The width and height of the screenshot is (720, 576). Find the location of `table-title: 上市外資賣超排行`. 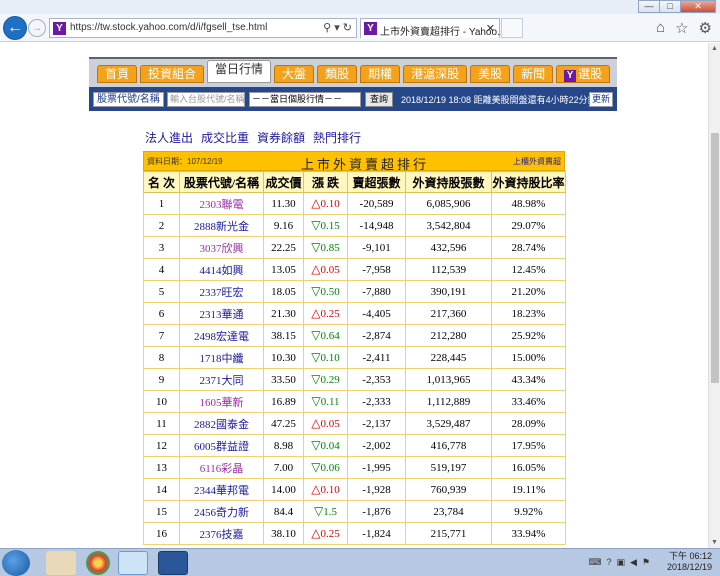

table-title: 上市外資賣超排行 is located at coordinates (365, 164).